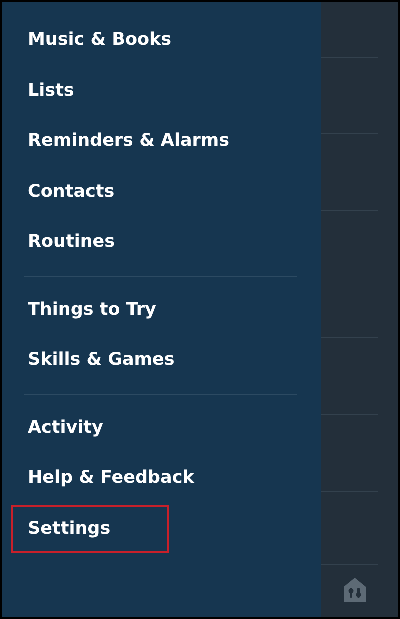  I want to click on menu-item: Activity, so click(65, 428).